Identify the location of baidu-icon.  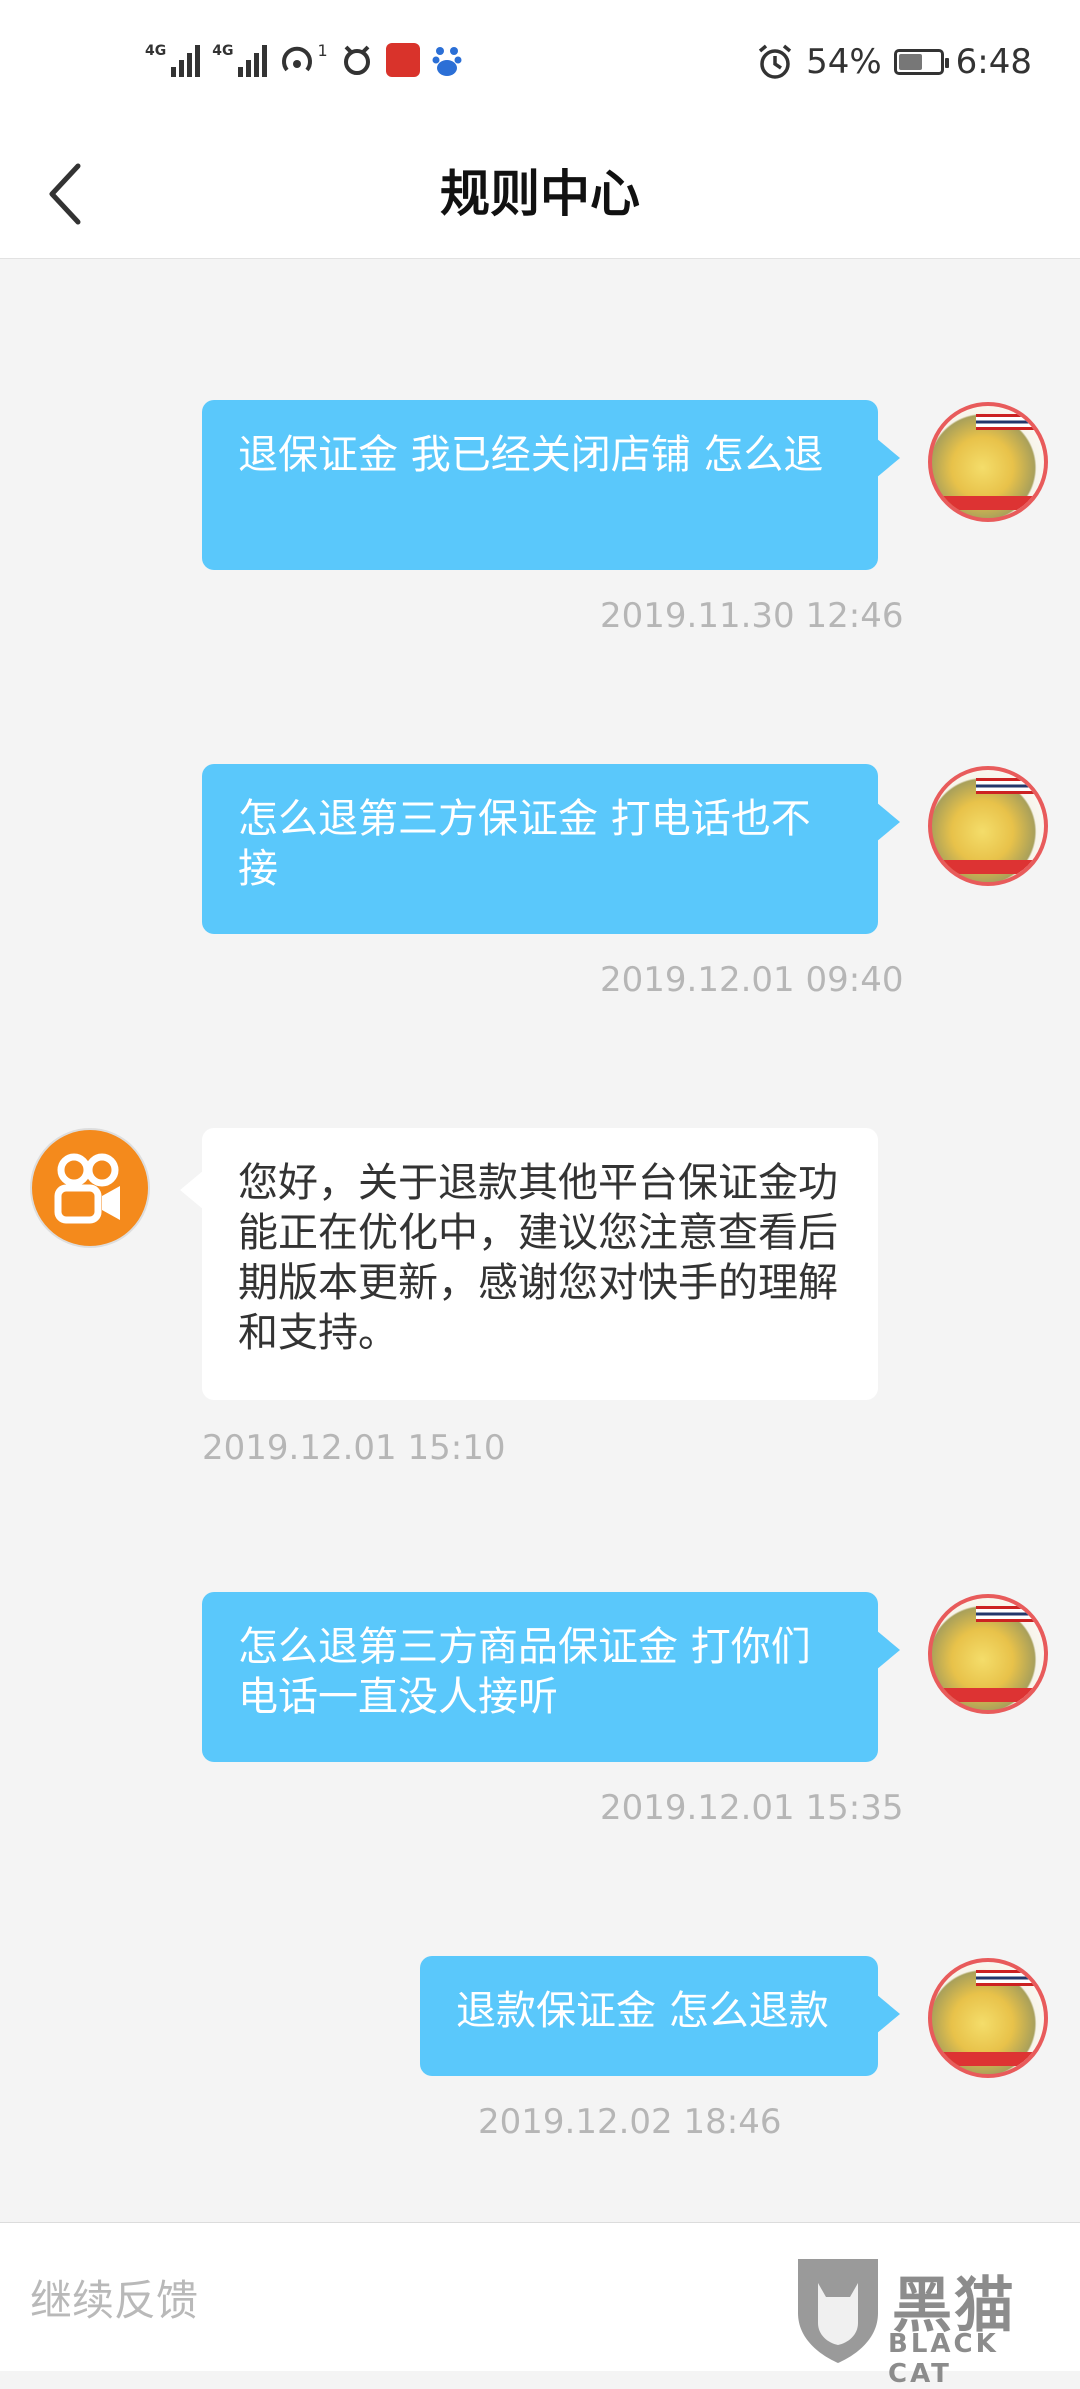
(447, 61).